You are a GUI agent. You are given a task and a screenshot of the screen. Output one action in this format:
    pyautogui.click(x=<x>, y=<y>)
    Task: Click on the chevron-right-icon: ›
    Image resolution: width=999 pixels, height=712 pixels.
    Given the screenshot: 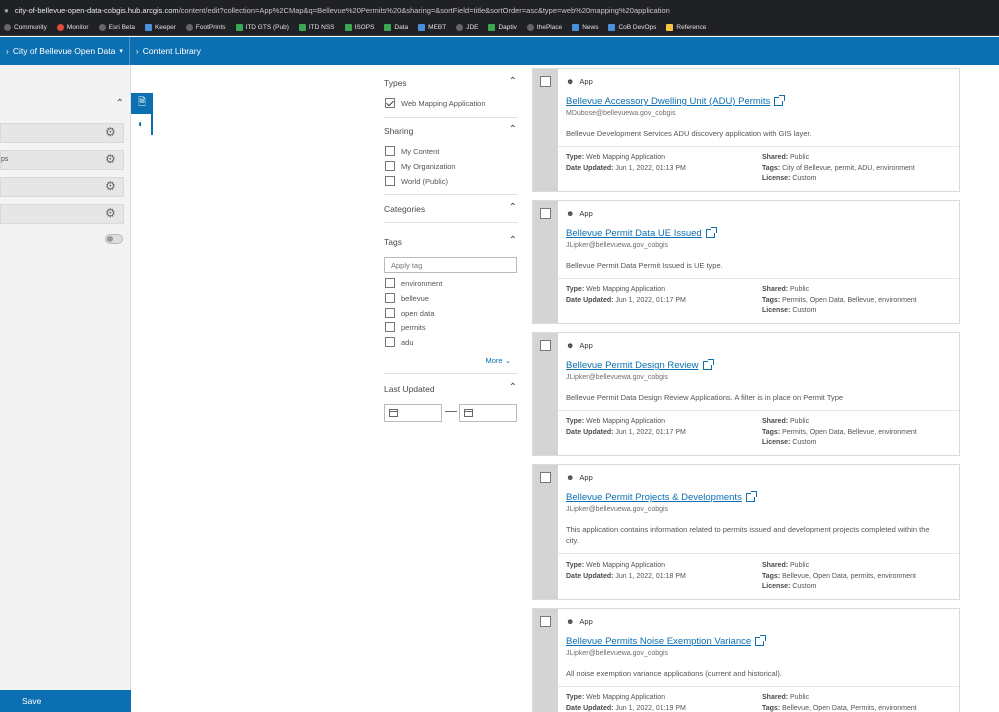 What is the action you would take?
    pyautogui.click(x=137, y=51)
    